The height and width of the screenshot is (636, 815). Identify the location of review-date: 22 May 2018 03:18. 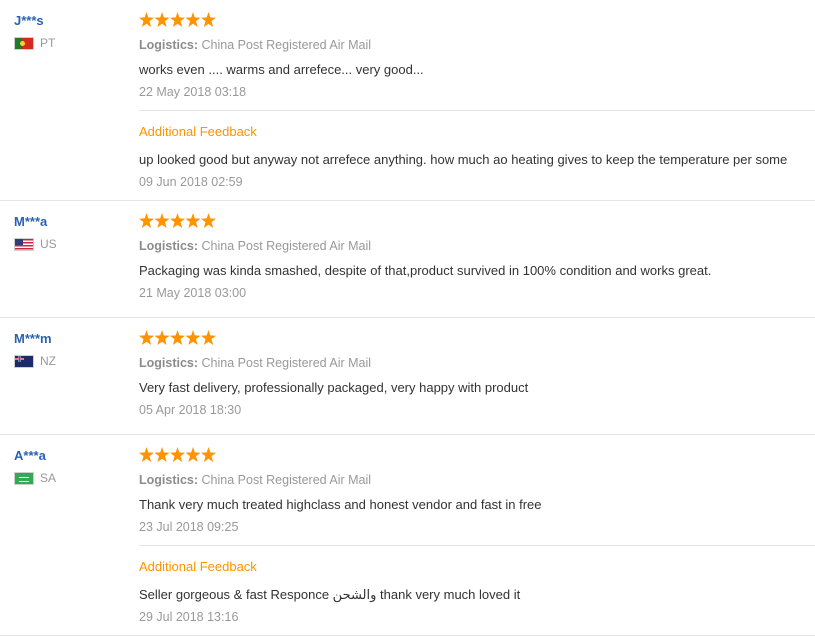
(193, 92).